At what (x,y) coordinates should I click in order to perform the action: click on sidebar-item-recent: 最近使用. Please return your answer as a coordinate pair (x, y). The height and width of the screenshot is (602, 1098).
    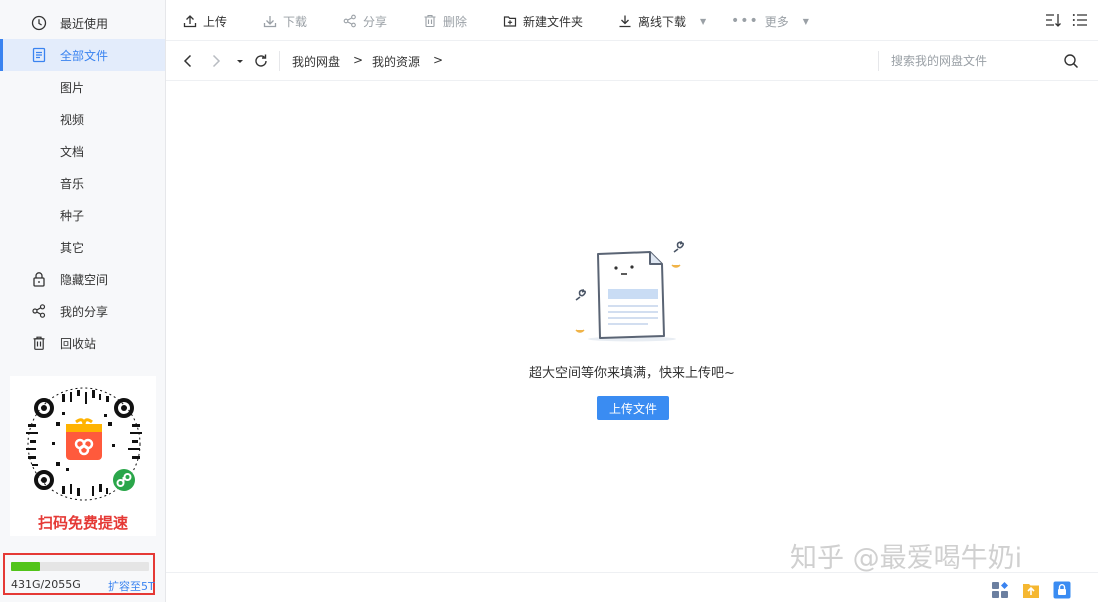
    Looking at the image, I should click on (82, 23).